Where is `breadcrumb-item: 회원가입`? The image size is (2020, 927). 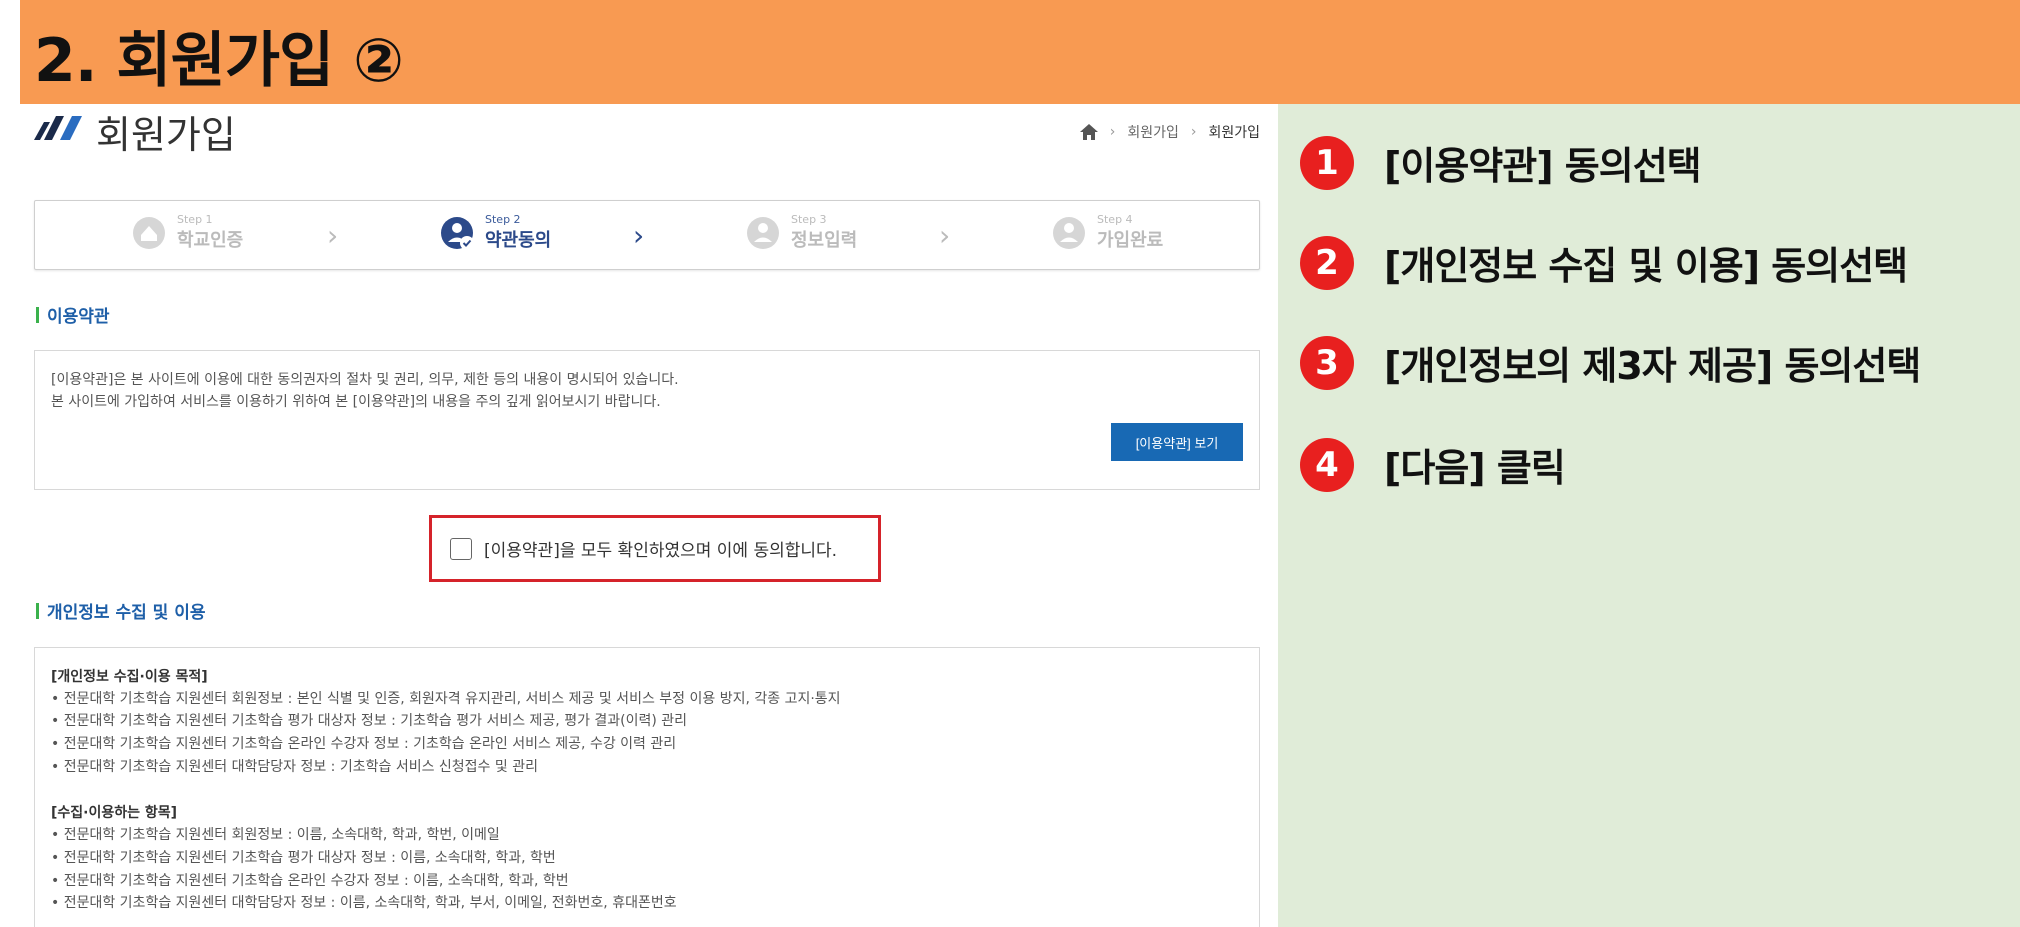
breadcrumb-item: 회원가입 is located at coordinates (1153, 132).